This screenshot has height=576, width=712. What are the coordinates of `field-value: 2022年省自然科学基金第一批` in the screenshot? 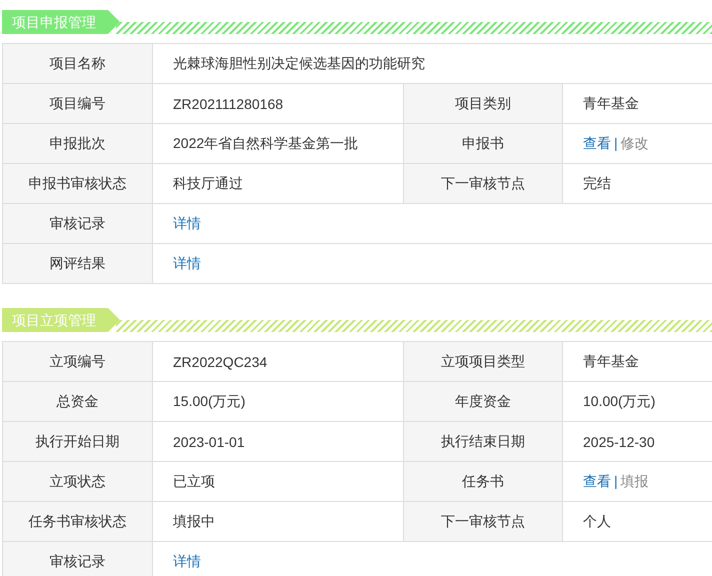 It's located at (278, 144).